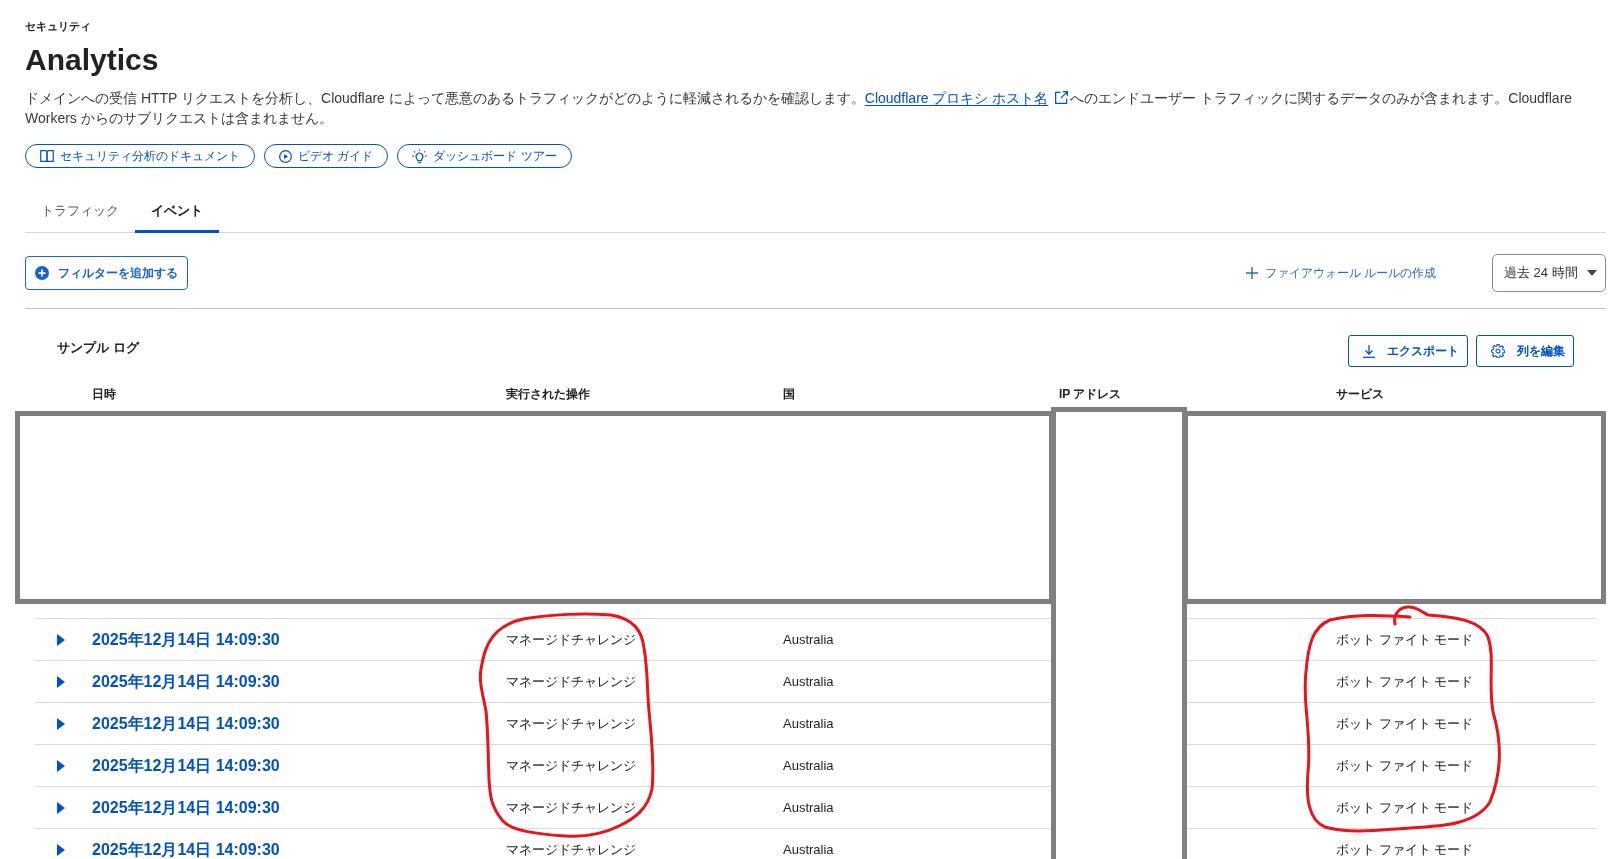 The width and height of the screenshot is (1617, 859). What do you see at coordinates (1340, 273) in the screenshot?
I see `create-rule-link: ファイアウォール ルールの作成` at bounding box center [1340, 273].